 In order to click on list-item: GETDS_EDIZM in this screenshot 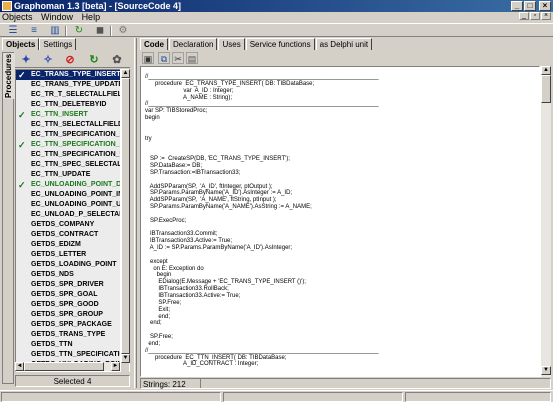, I will do `click(72, 245)`.